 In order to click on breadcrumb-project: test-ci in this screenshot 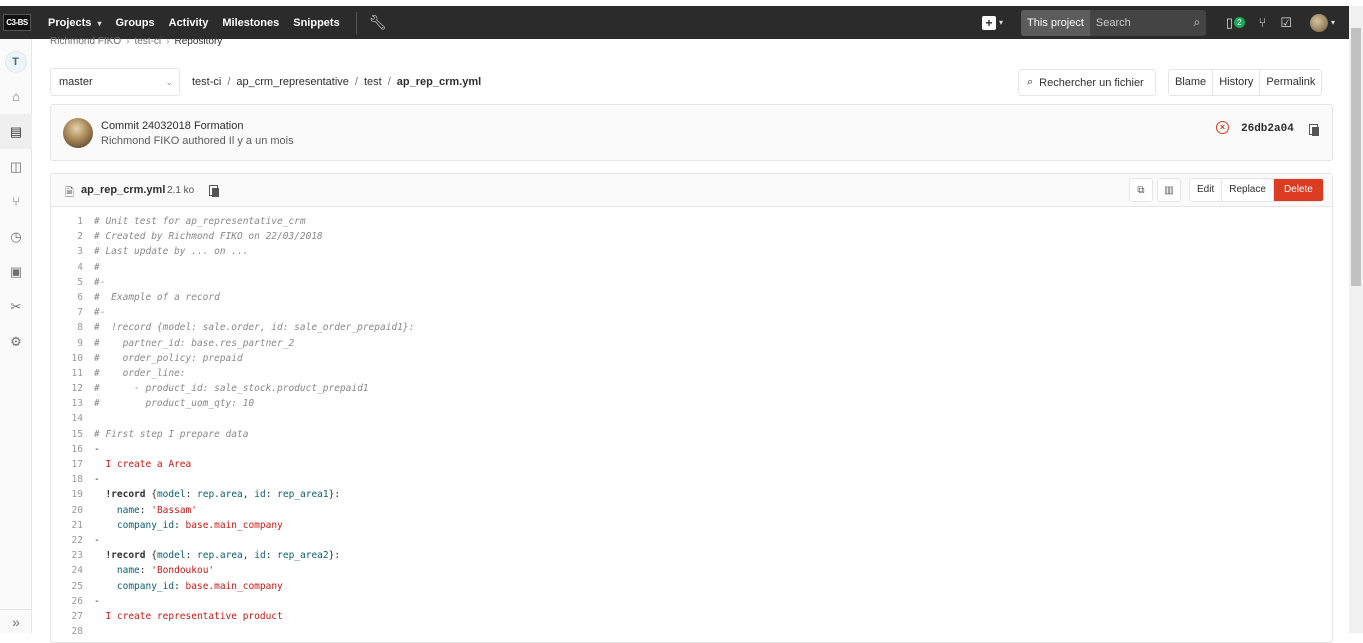, I will do `click(147, 41)`.